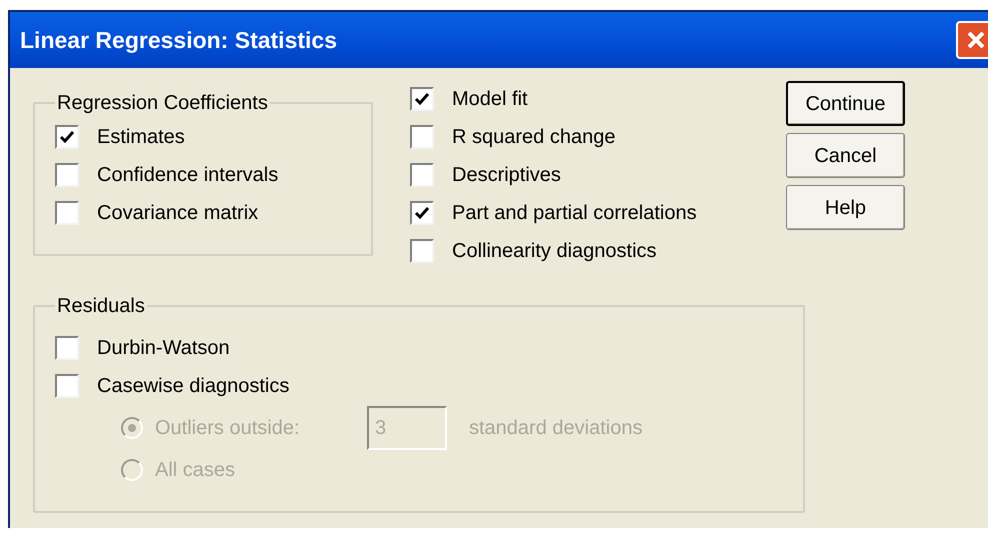  I want to click on close-button, so click(972, 40).